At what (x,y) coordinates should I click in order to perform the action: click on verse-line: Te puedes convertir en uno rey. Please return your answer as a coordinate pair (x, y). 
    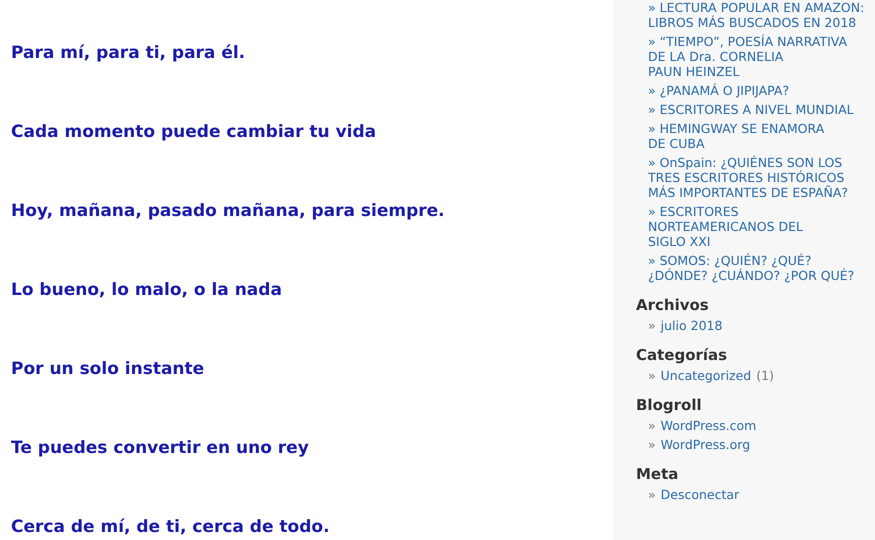
    Looking at the image, I should click on (160, 448).